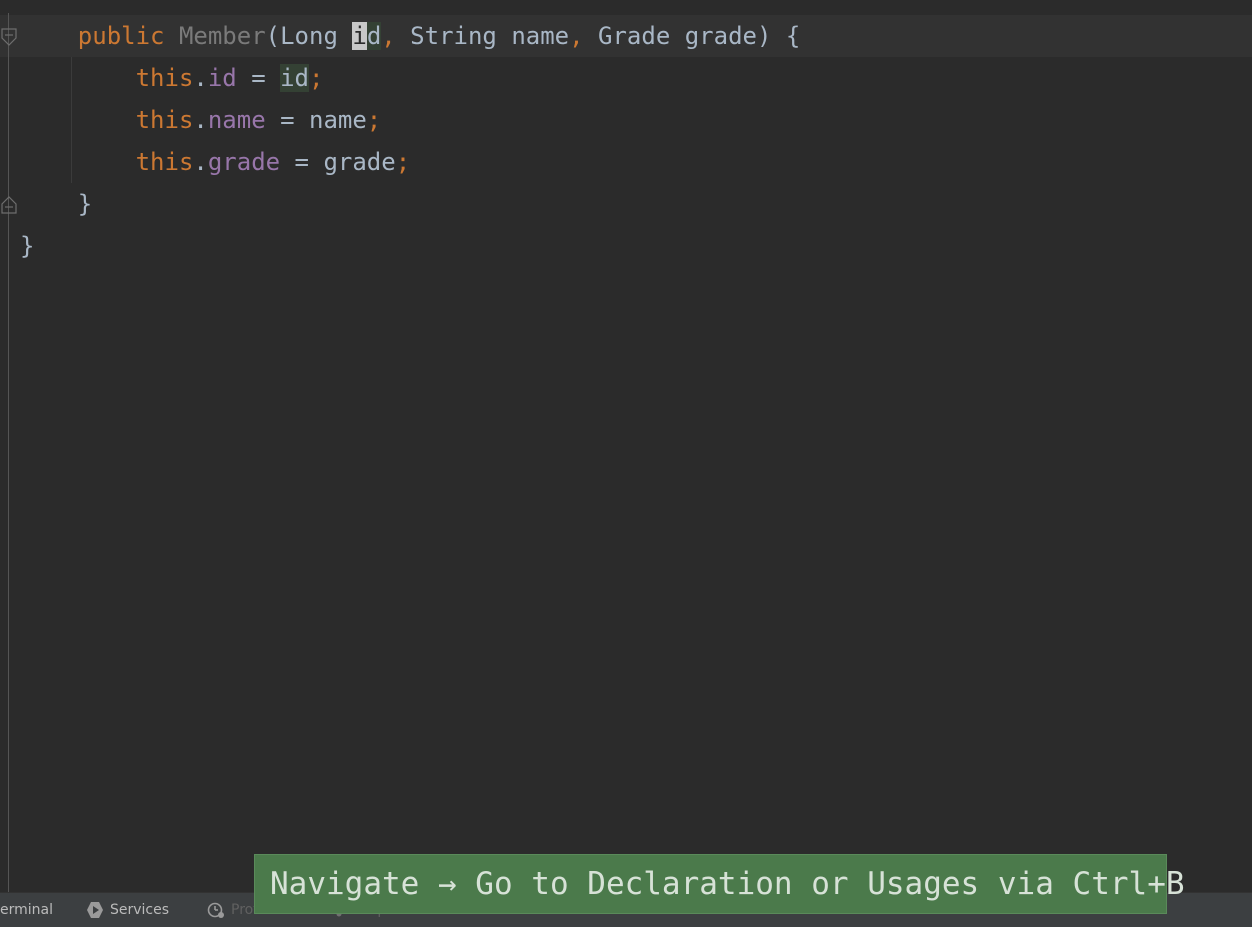 This screenshot has width=1252, height=927. I want to click on fold-end-icon, so click(9, 205).